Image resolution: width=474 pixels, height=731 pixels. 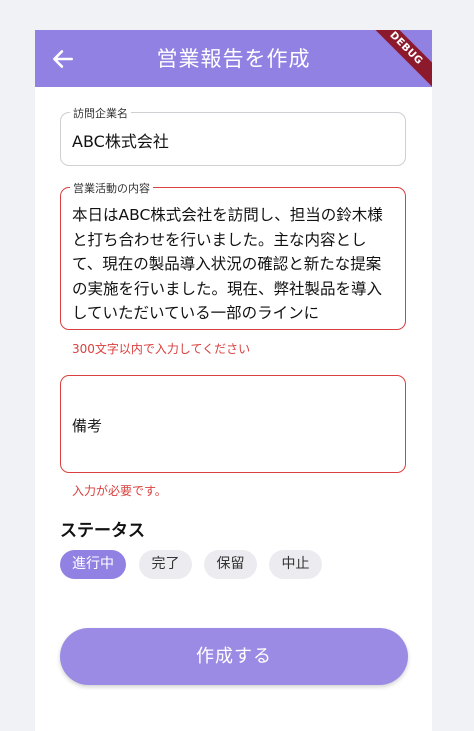 What do you see at coordinates (93, 564) in the screenshot?
I see `status-chip-in-progress: 進行中` at bounding box center [93, 564].